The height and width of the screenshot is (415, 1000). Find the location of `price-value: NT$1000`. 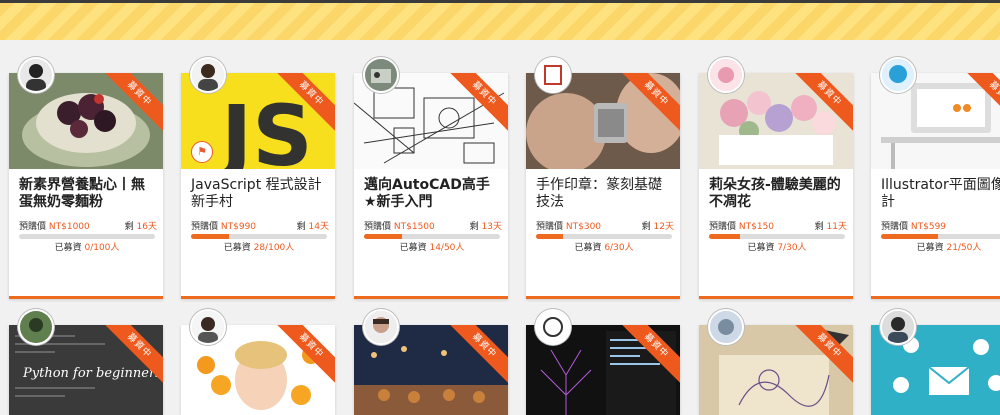

price-value: NT$1000 is located at coordinates (69, 227).